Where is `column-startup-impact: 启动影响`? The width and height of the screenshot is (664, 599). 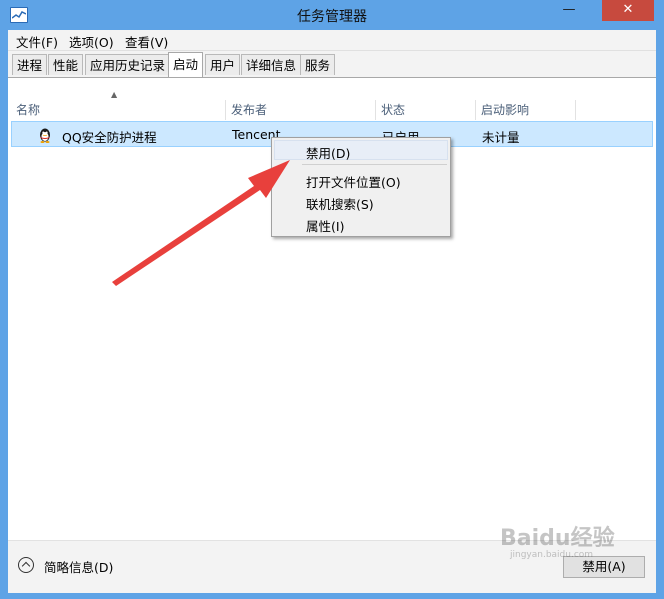 column-startup-impact: 启动影响 is located at coordinates (526, 110).